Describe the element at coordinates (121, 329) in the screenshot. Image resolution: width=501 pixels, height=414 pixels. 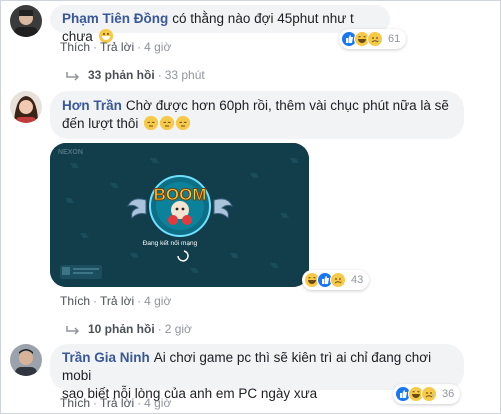
I see `replies-count: 10 phản hồi` at that location.